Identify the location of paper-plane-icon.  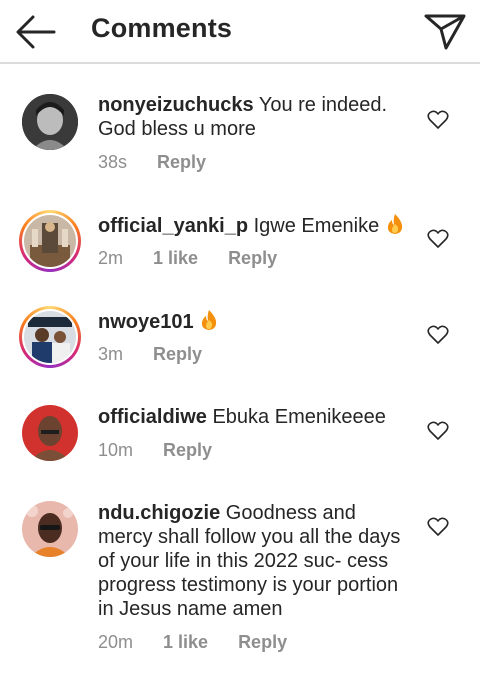
(445, 31).